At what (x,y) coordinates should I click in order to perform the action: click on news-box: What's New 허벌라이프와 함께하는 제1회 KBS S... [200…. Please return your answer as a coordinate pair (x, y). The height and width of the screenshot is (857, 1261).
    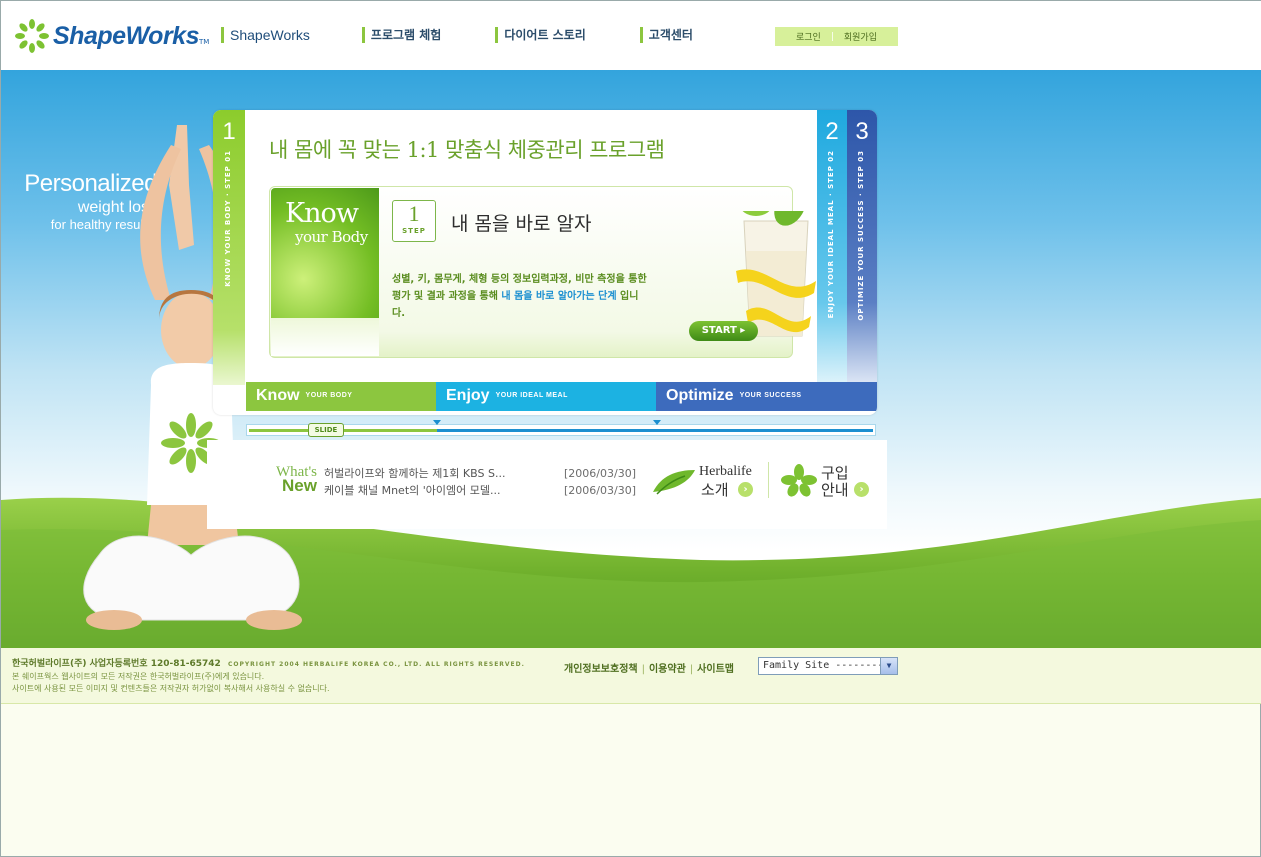
    Looking at the image, I should click on (547, 484).